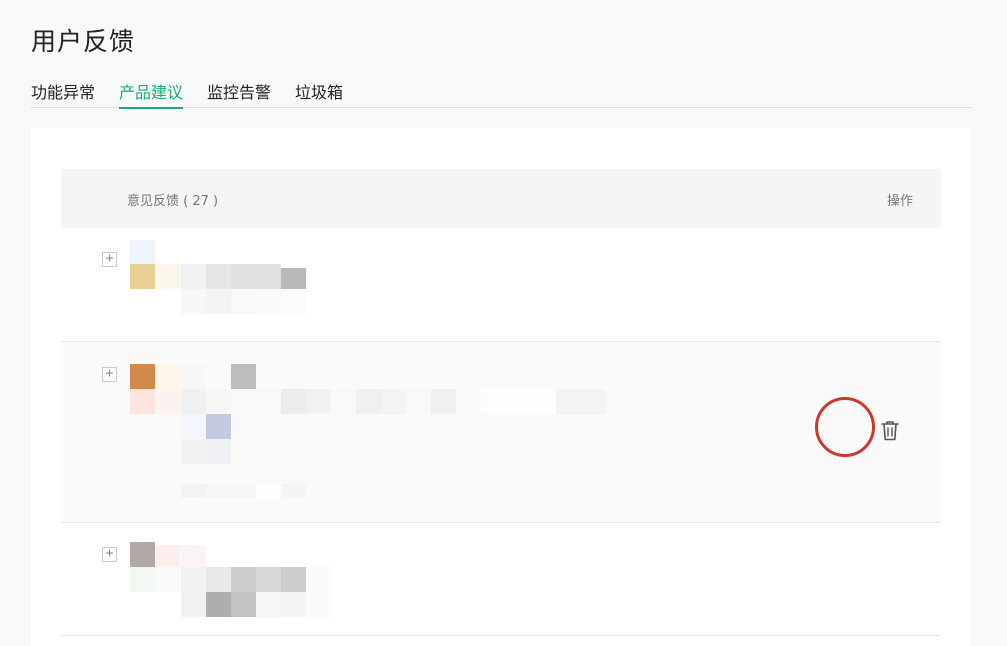  I want to click on page-title: 用户反馈, so click(83, 41).